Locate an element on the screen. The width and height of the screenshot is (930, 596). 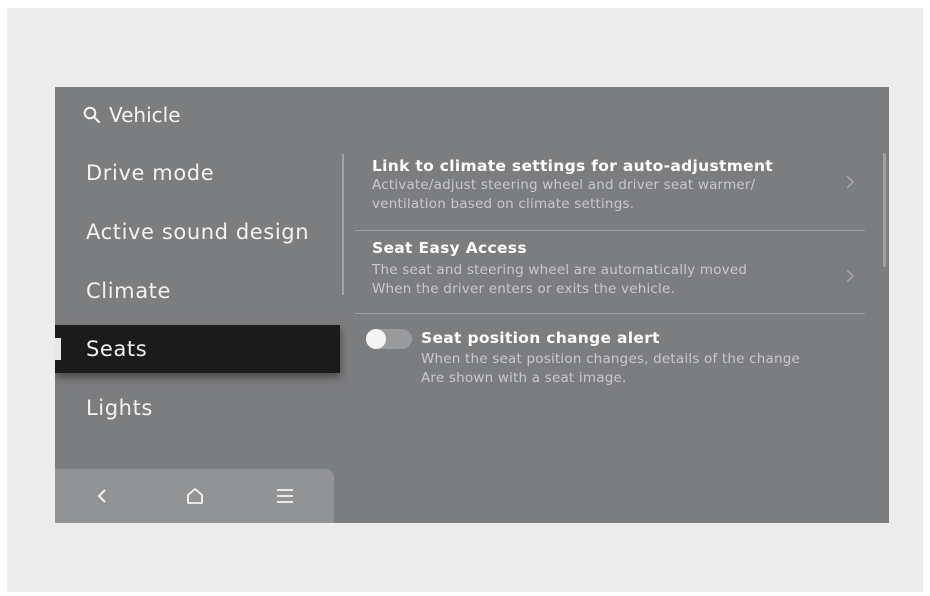
seat-position-alert-toggle is located at coordinates (389, 339).